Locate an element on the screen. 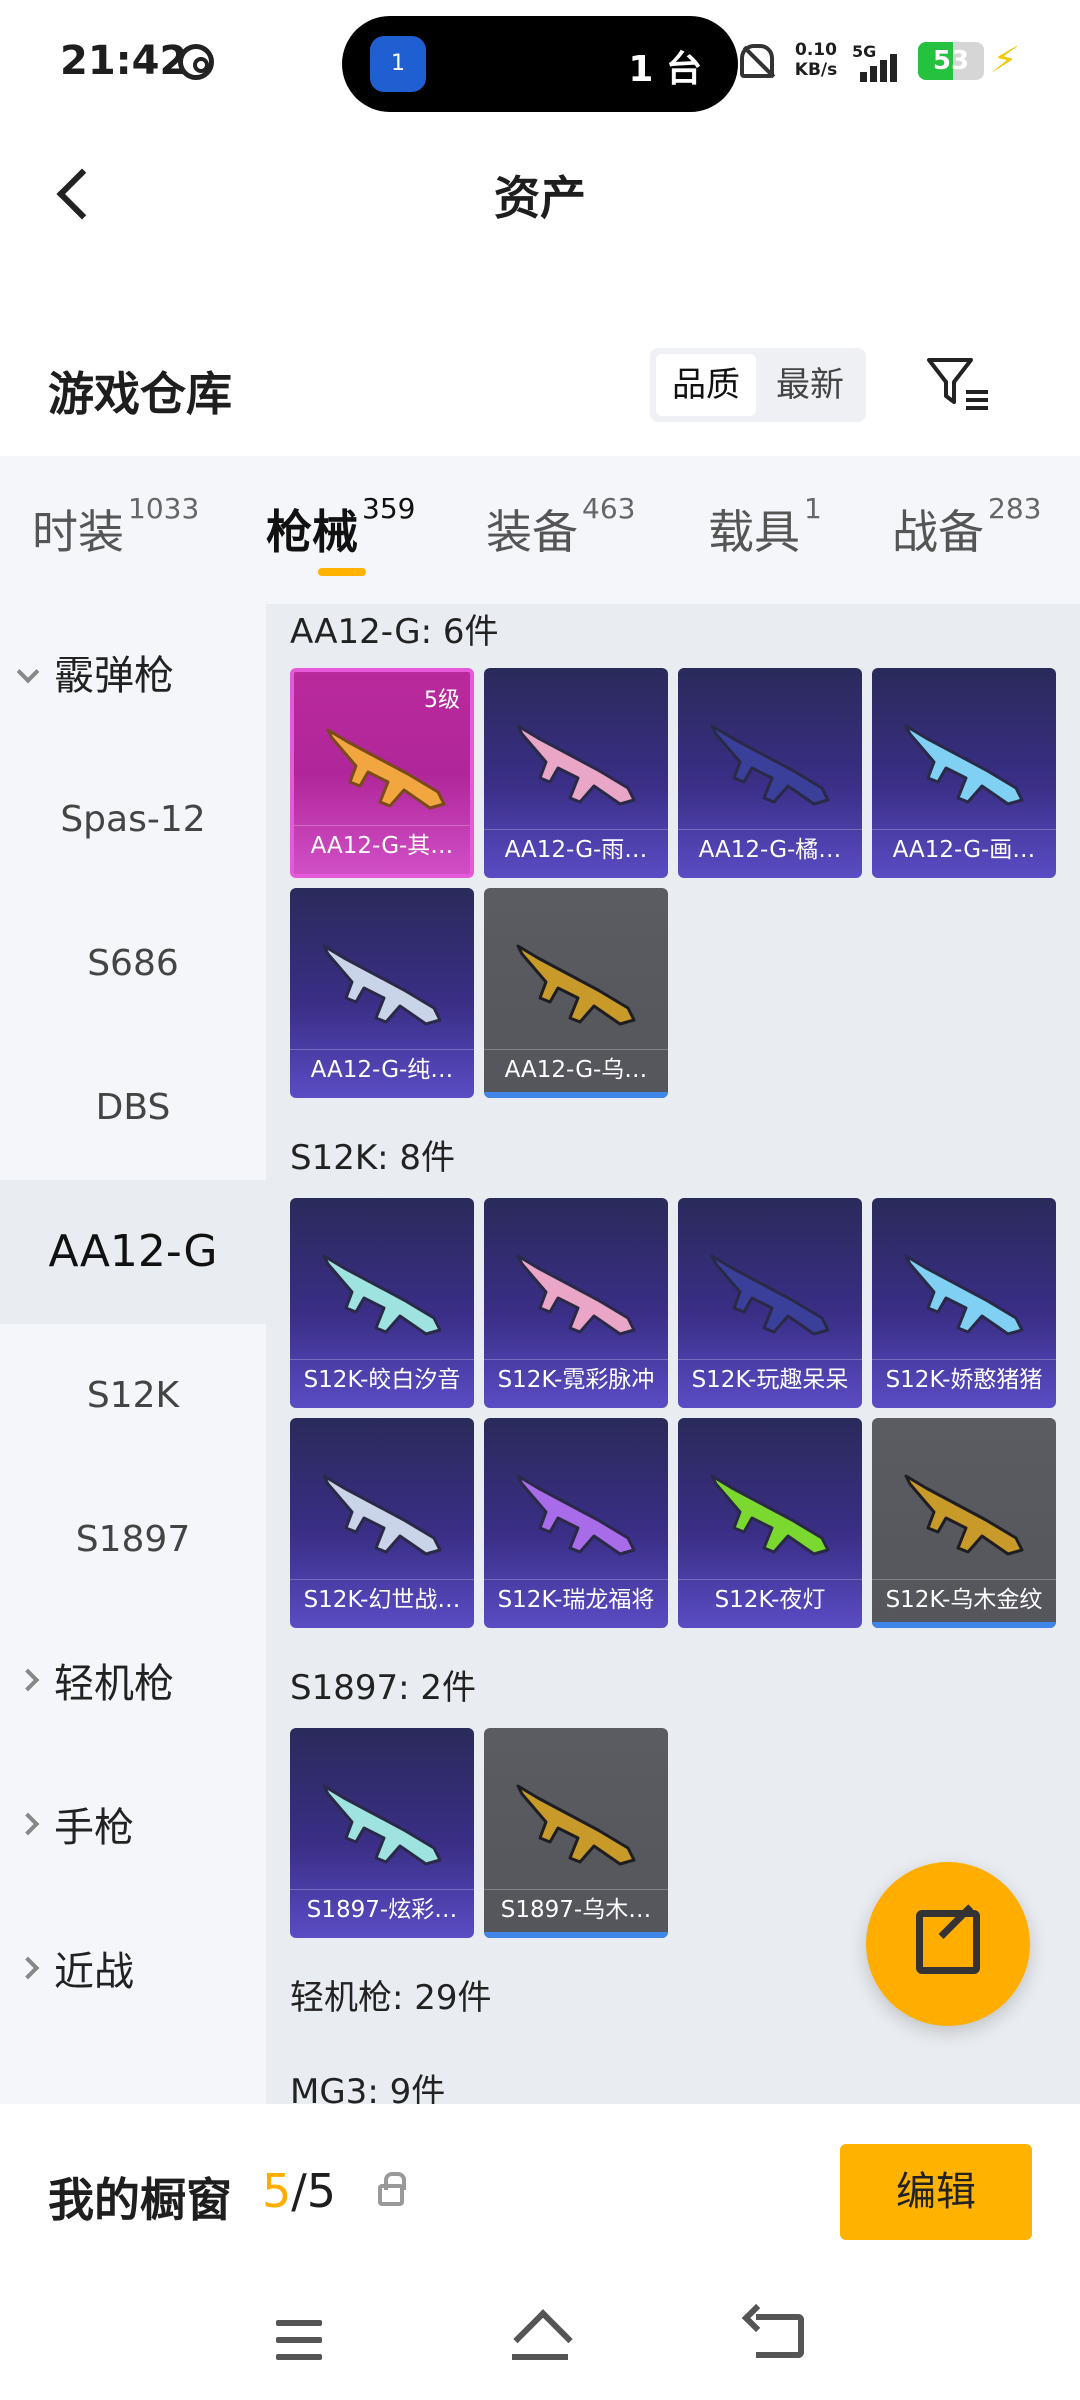 This screenshot has height=2400, width=1080. sidebar-group-shotgun: 霰弹枪 is located at coordinates (95, 676).